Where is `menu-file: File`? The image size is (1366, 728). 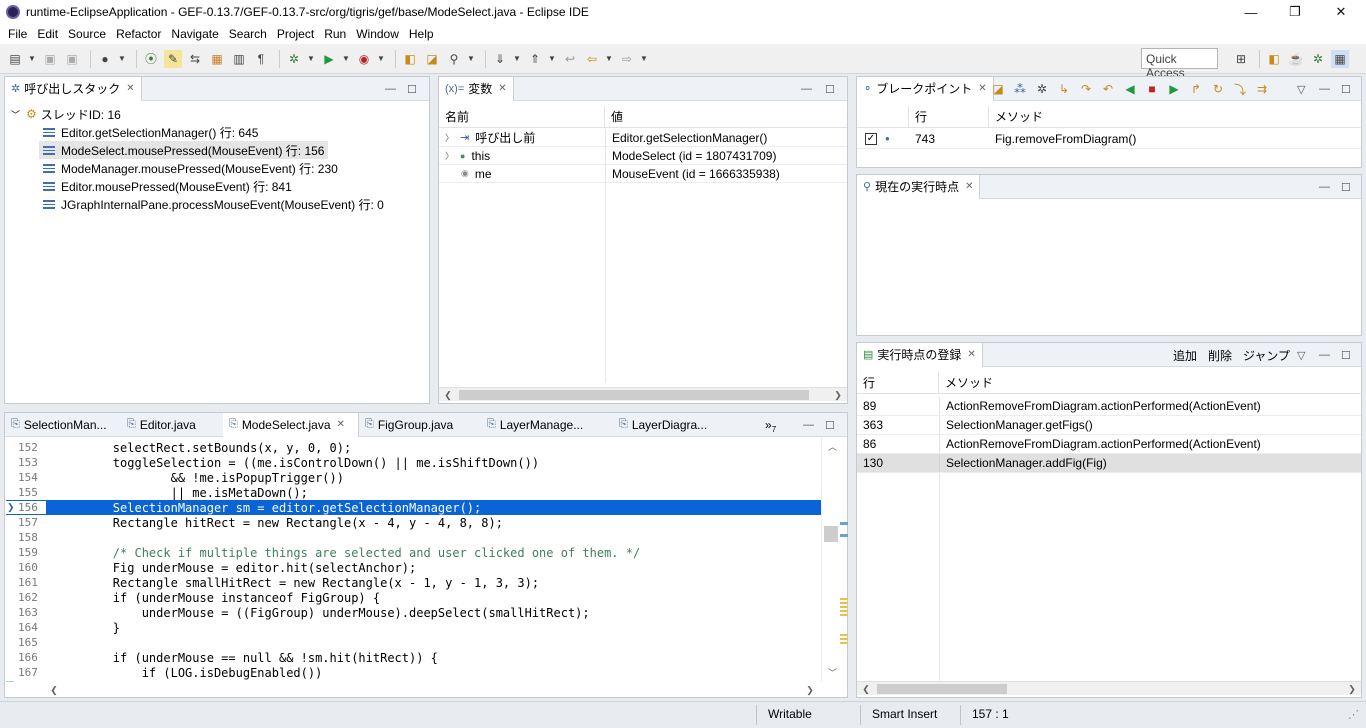 menu-file: File is located at coordinates (17, 34).